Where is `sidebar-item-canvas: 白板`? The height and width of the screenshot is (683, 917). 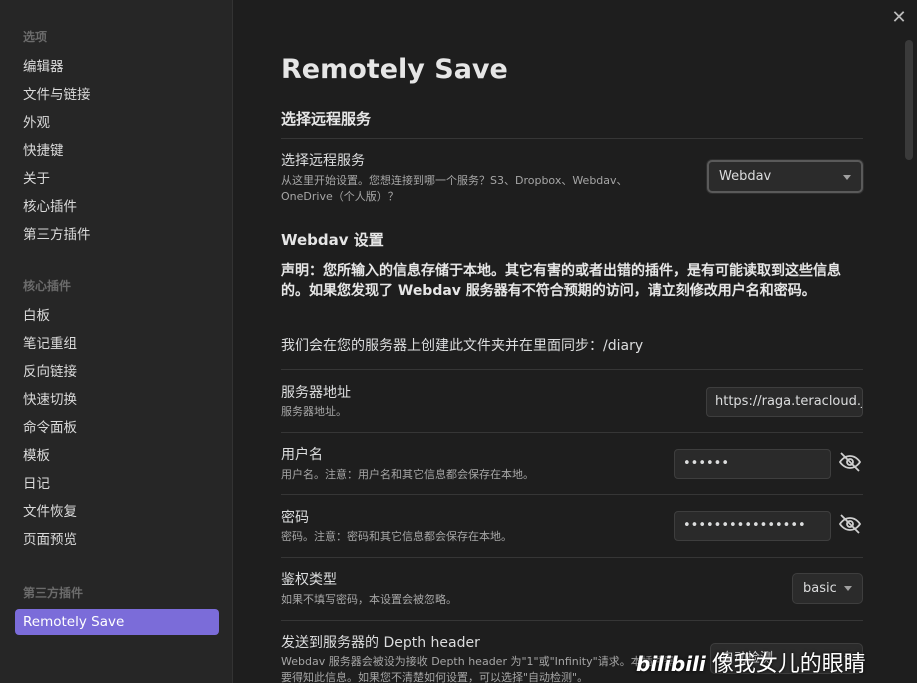 sidebar-item-canvas: 白板 is located at coordinates (116, 316).